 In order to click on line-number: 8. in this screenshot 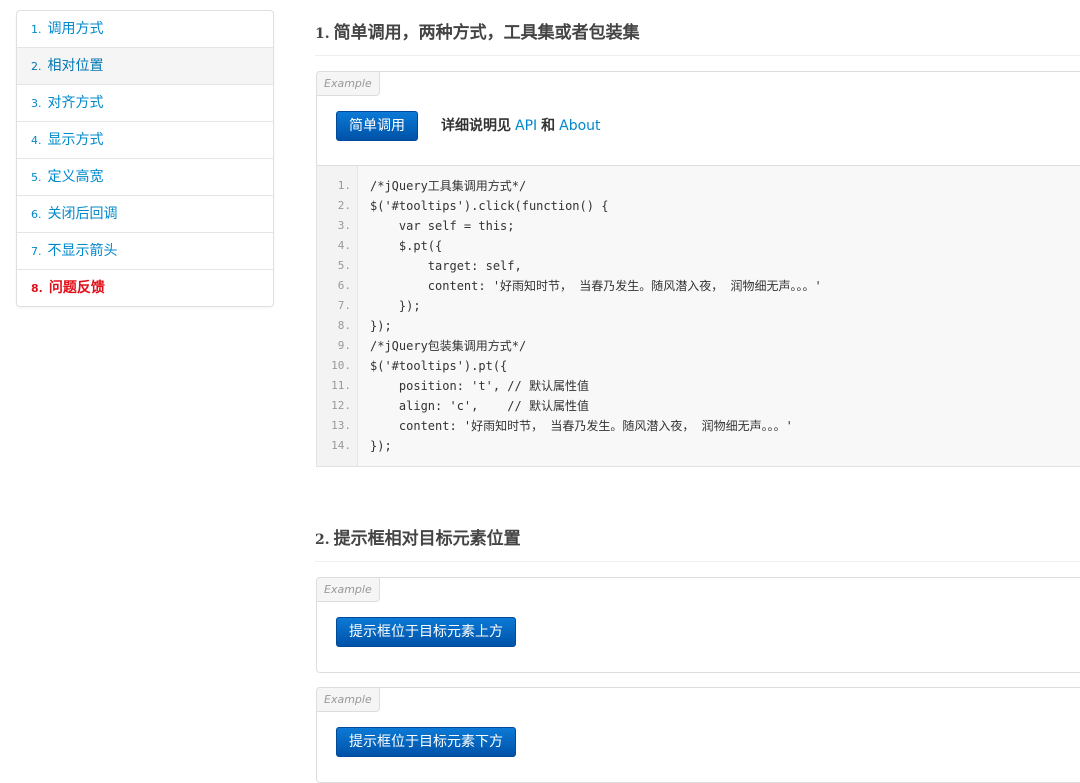, I will do `click(344, 325)`.